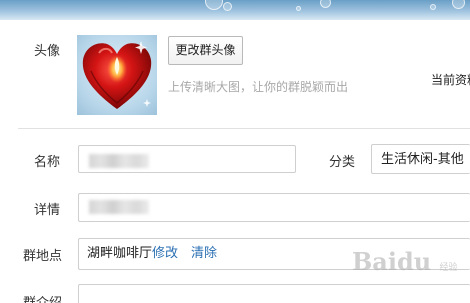 This screenshot has height=303, width=470. I want to click on group-avatar, so click(117, 75).